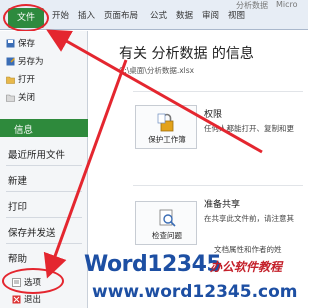 The image size is (320, 308). Describe the element at coordinates (32, 232) in the screenshot. I see `nav-save-send: 保存并发送` at that location.